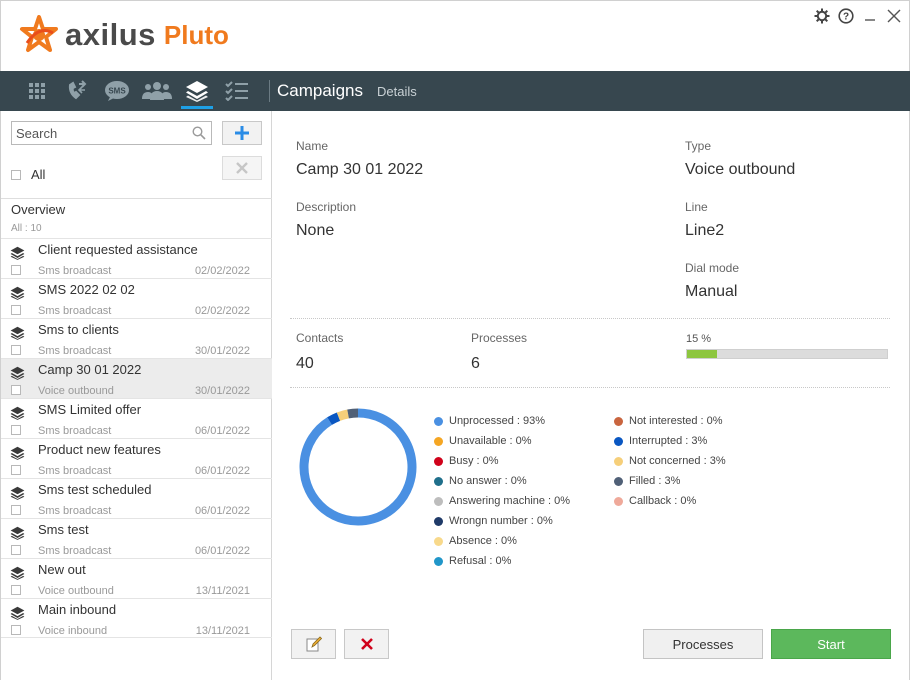 The width and height of the screenshot is (910, 680). I want to click on sms-icon: SMS, so click(117, 91).